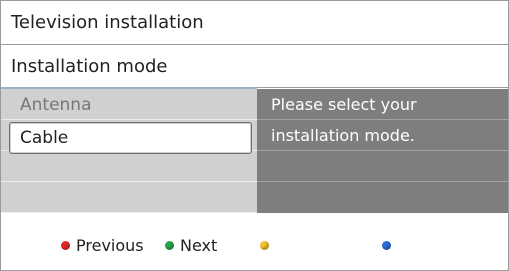  Describe the element at coordinates (169, 245) in the screenshot. I see `green-dot-icon` at that location.